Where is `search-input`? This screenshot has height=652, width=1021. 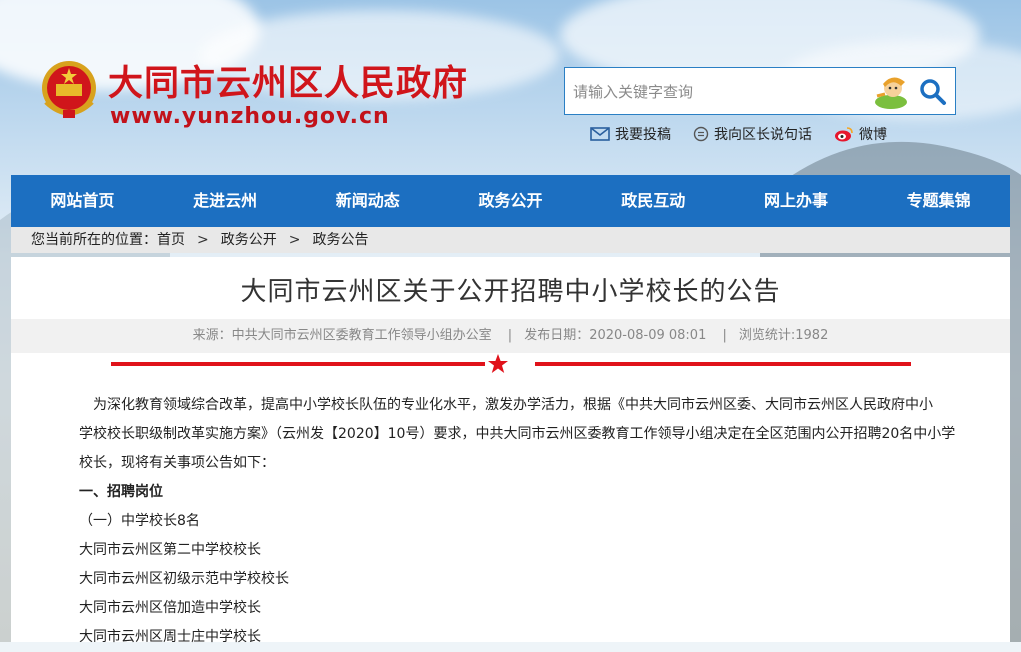 search-input is located at coordinates (718, 92).